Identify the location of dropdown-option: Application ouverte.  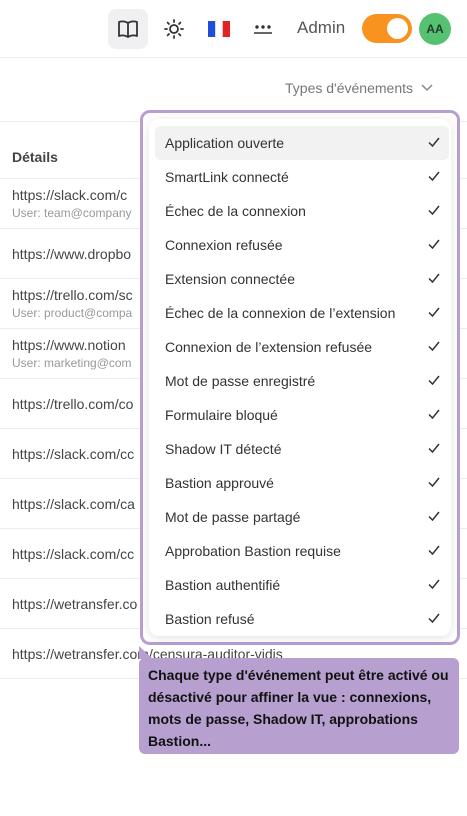
(302, 143).